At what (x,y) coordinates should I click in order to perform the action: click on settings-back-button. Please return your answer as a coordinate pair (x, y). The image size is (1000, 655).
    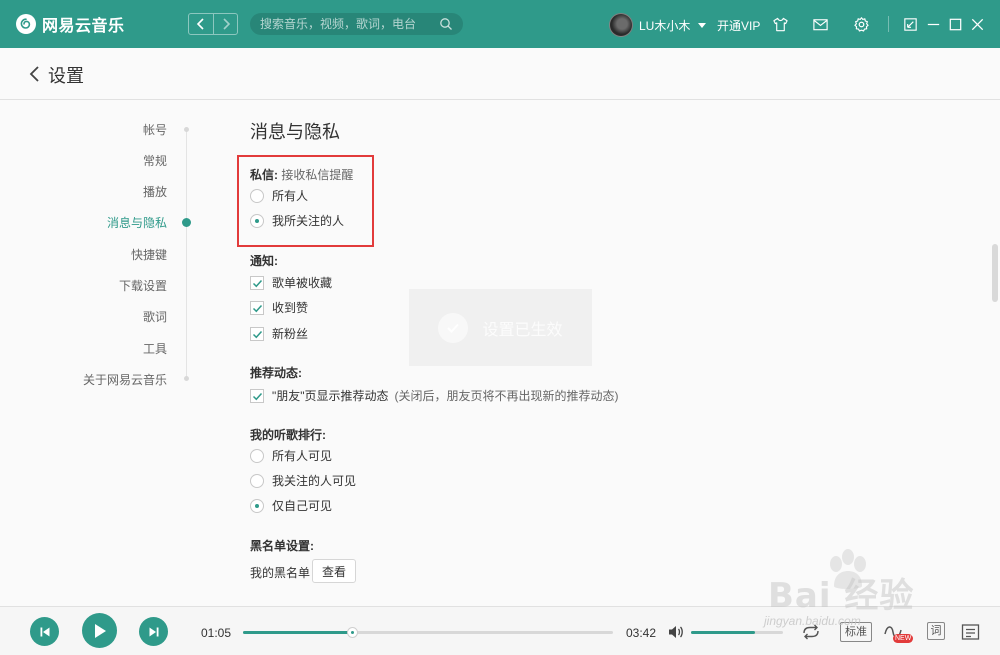
    Looking at the image, I should click on (36, 74).